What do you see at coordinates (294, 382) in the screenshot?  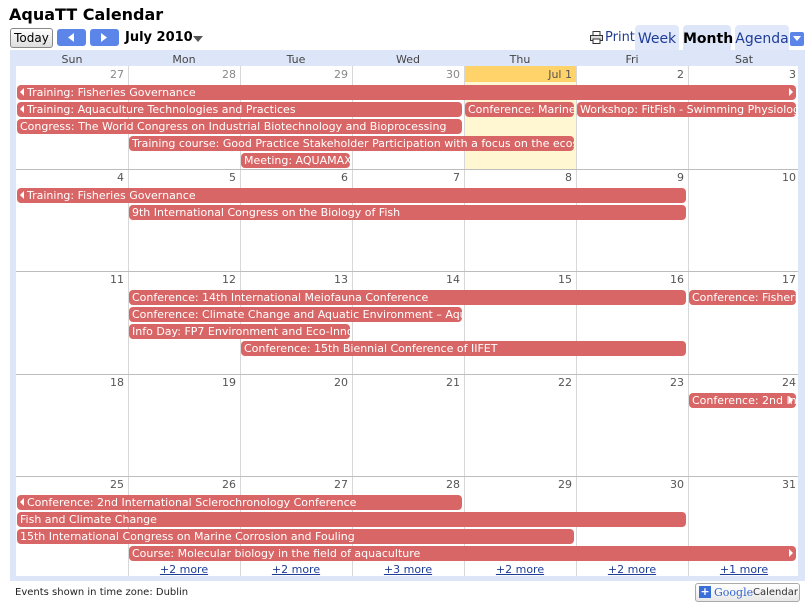 I see `day-number: 20` at bounding box center [294, 382].